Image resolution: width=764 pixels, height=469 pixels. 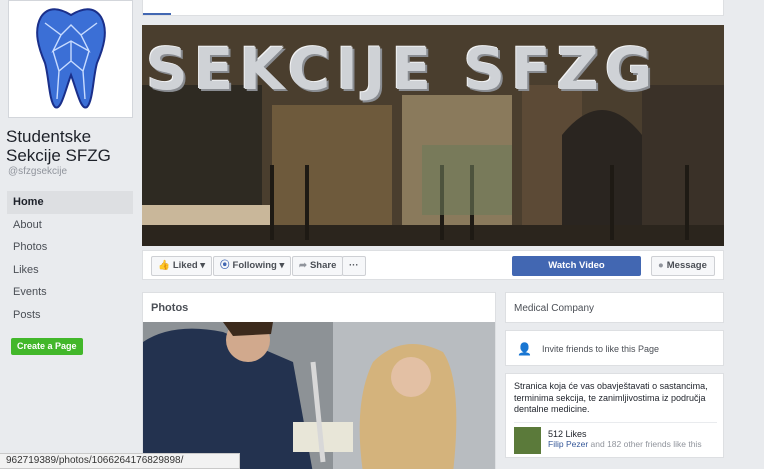 I want to click on add-person-icon: 👤, so click(x=524, y=349).